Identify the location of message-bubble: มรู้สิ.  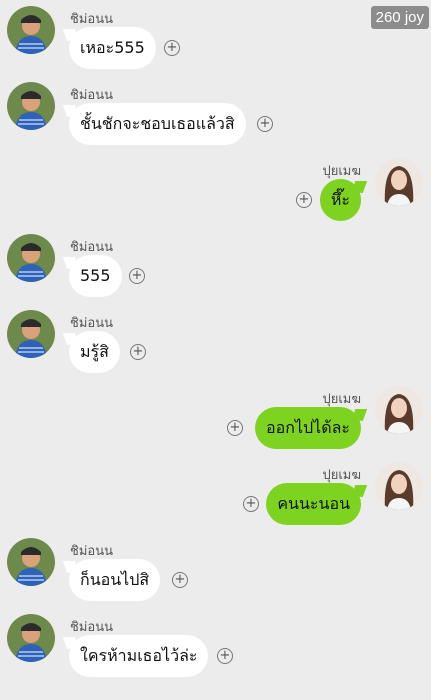
(94, 352).